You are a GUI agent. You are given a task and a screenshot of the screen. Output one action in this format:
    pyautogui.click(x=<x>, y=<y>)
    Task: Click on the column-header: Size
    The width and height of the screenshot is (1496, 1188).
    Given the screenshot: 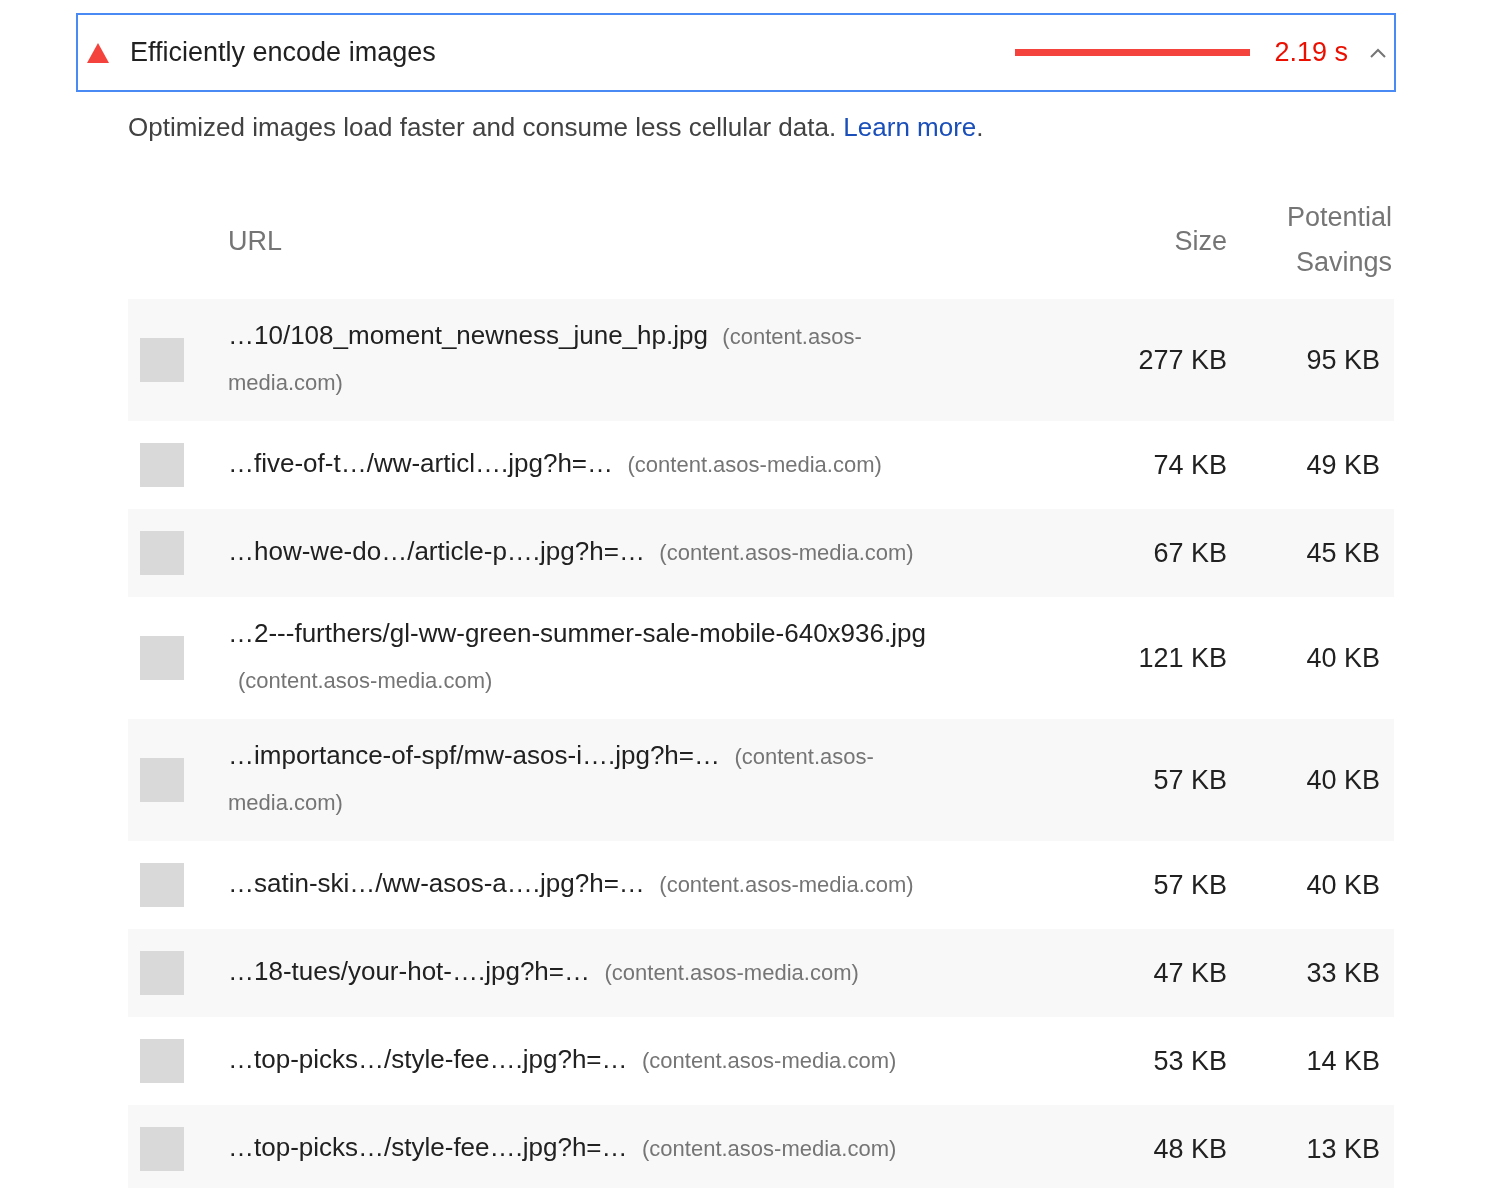 What is the action you would take?
    pyautogui.click(x=1200, y=241)
    